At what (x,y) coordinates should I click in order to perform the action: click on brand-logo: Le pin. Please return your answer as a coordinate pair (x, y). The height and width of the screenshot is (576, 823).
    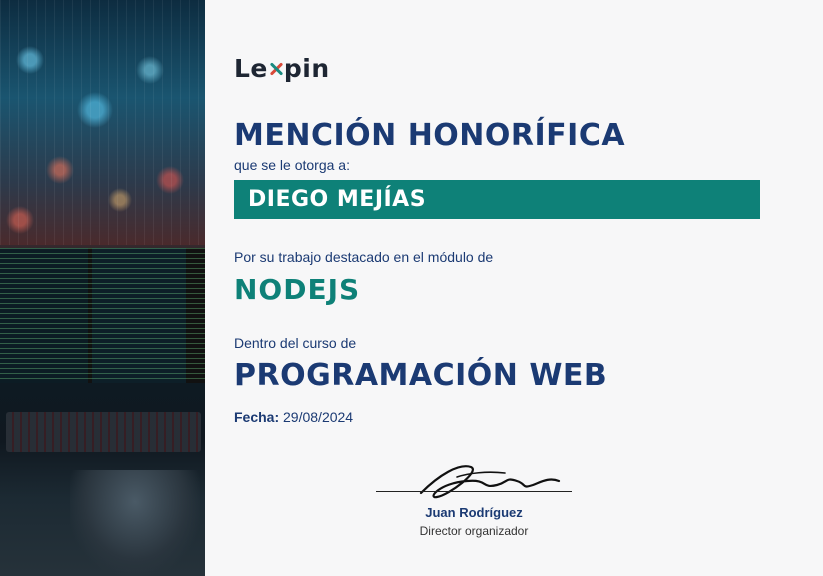
    Looking at the image, I should click on (282, 68).